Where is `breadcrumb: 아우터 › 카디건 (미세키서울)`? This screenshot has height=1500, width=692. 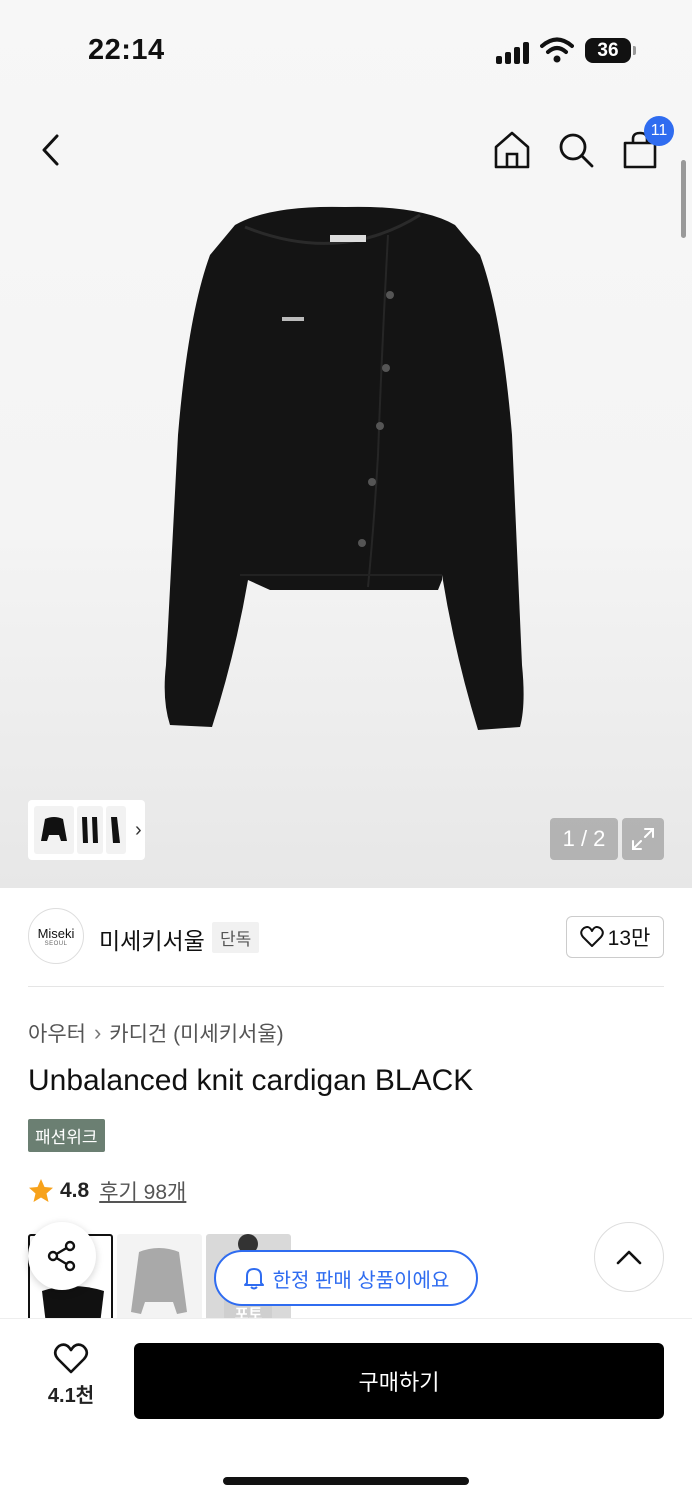 breadcrumb: 아우터 › 카디건 (미세키서울) is located at coordinates (156, 1033).